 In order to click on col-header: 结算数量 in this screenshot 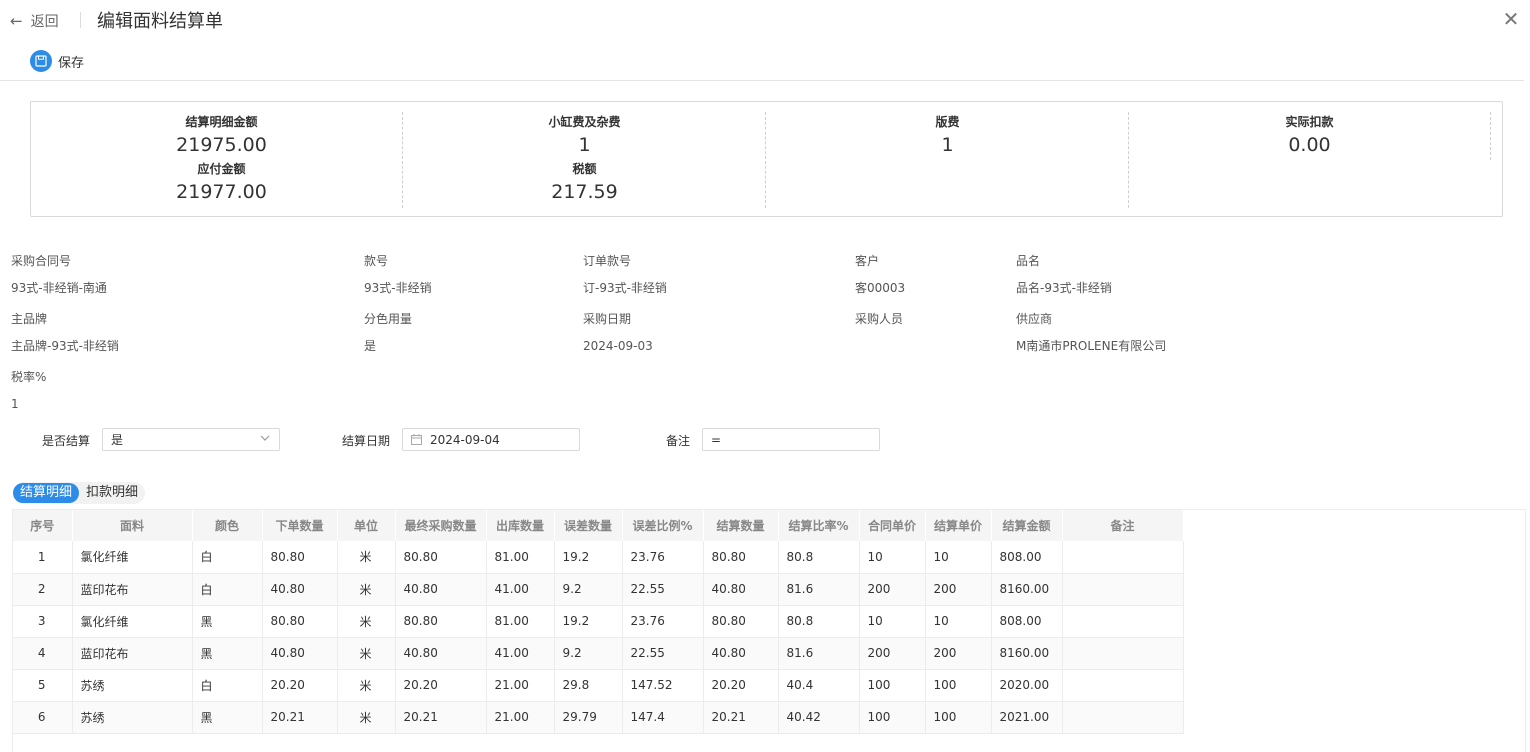, I will do `click(741, 525)`.